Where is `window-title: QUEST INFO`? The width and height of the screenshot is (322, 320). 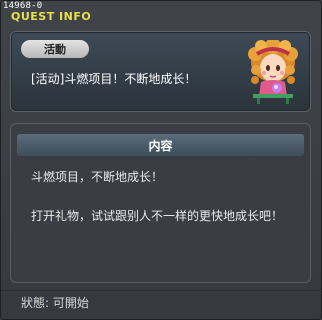 window-title: QUEST INFO is located at coordinates (51, 16).